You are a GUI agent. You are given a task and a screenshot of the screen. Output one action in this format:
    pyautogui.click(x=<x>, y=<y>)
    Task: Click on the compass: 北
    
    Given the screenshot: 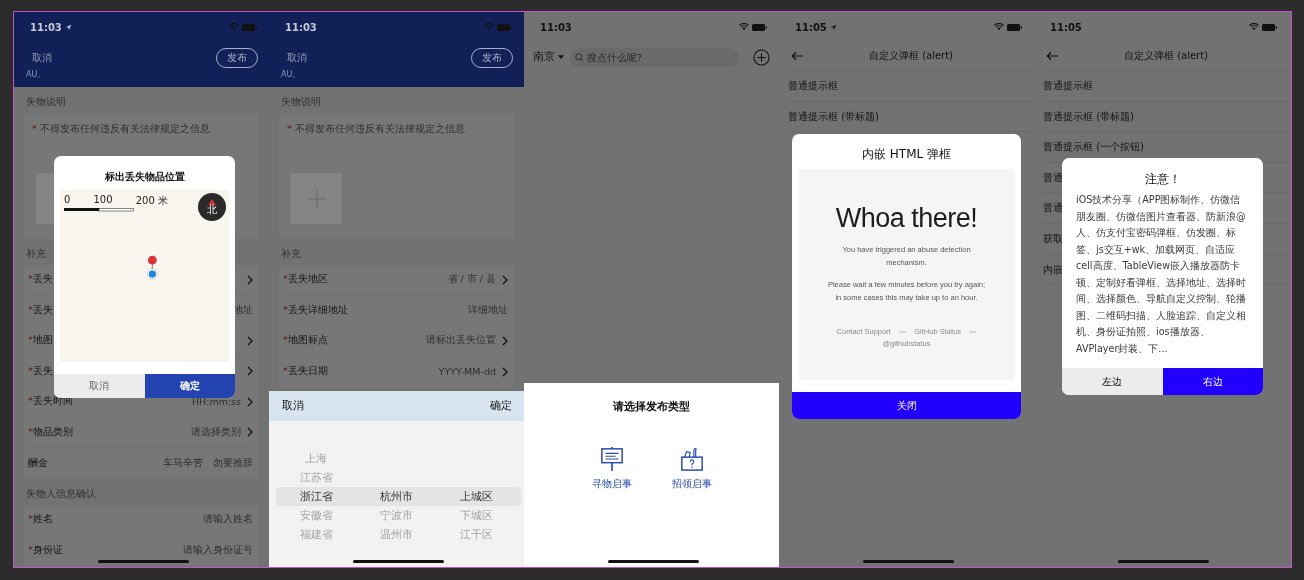 What is the action you would take?
    pyautogui.click(x=212, y=207)
    